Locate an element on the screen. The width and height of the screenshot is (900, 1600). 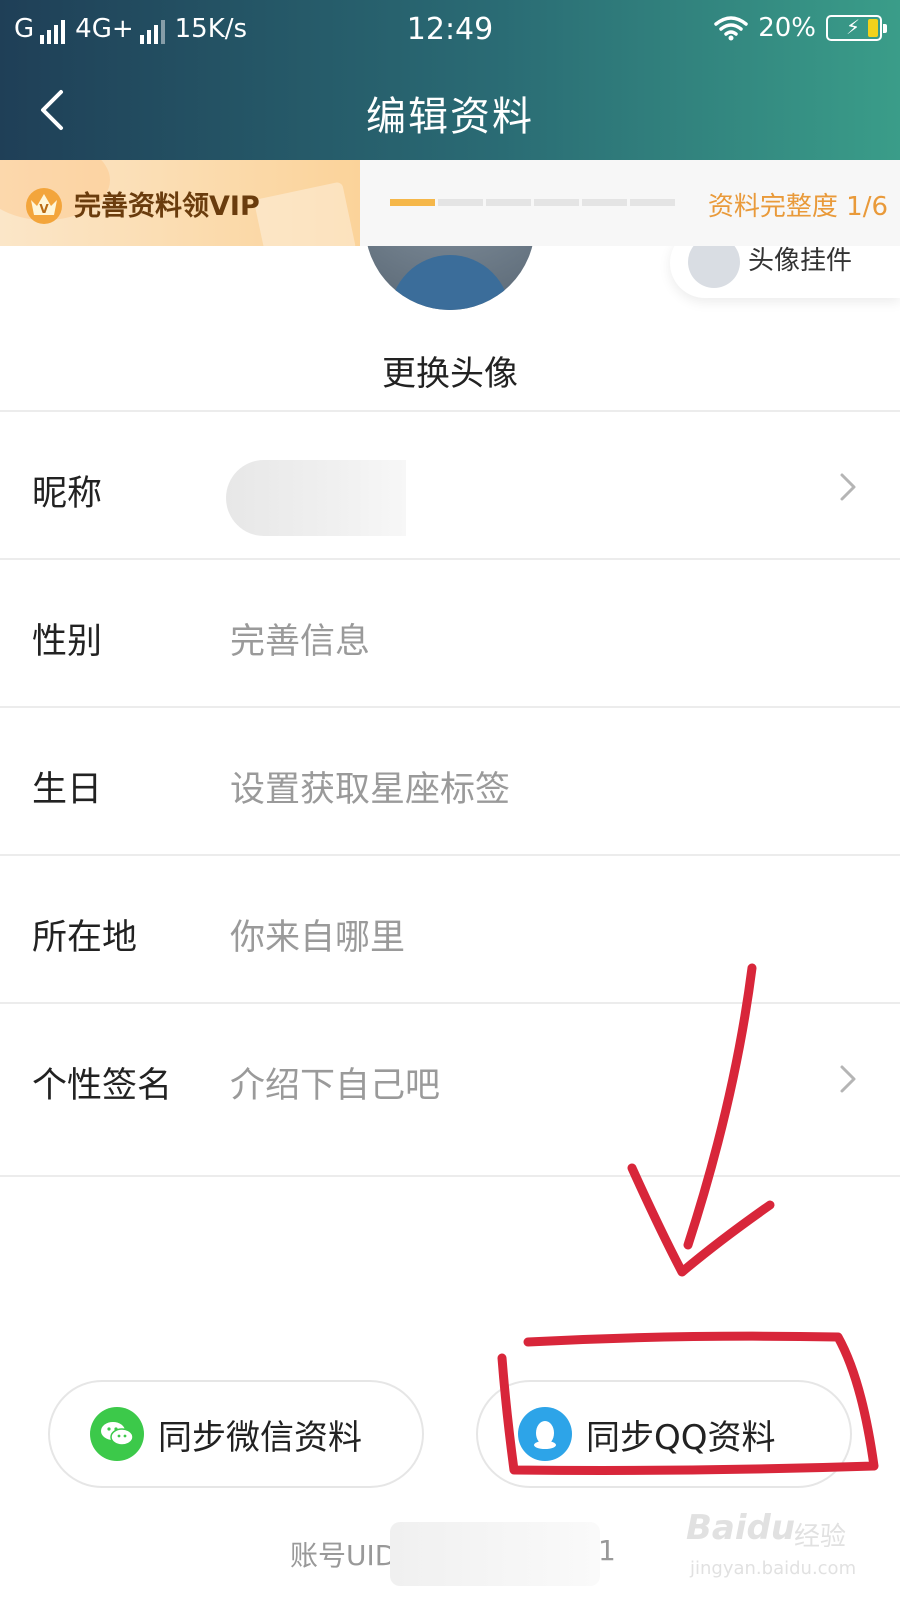
watermark-brand: Baidu is located at coordinates (741, 1528).